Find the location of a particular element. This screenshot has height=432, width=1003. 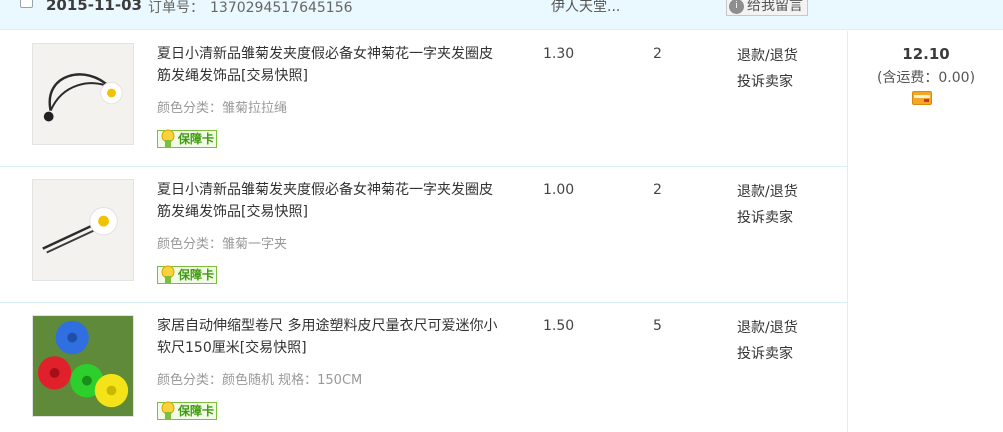

order-number-value: 1370294517645156 is located at coordinates (281, 8).